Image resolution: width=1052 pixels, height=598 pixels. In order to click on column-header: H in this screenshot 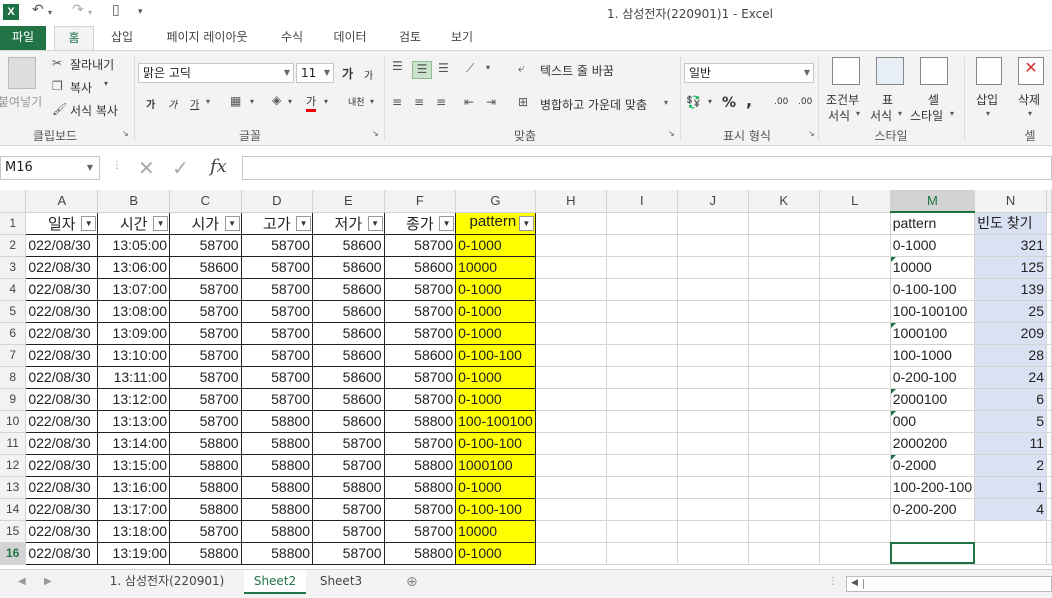, I will do `click(571, 201)`.